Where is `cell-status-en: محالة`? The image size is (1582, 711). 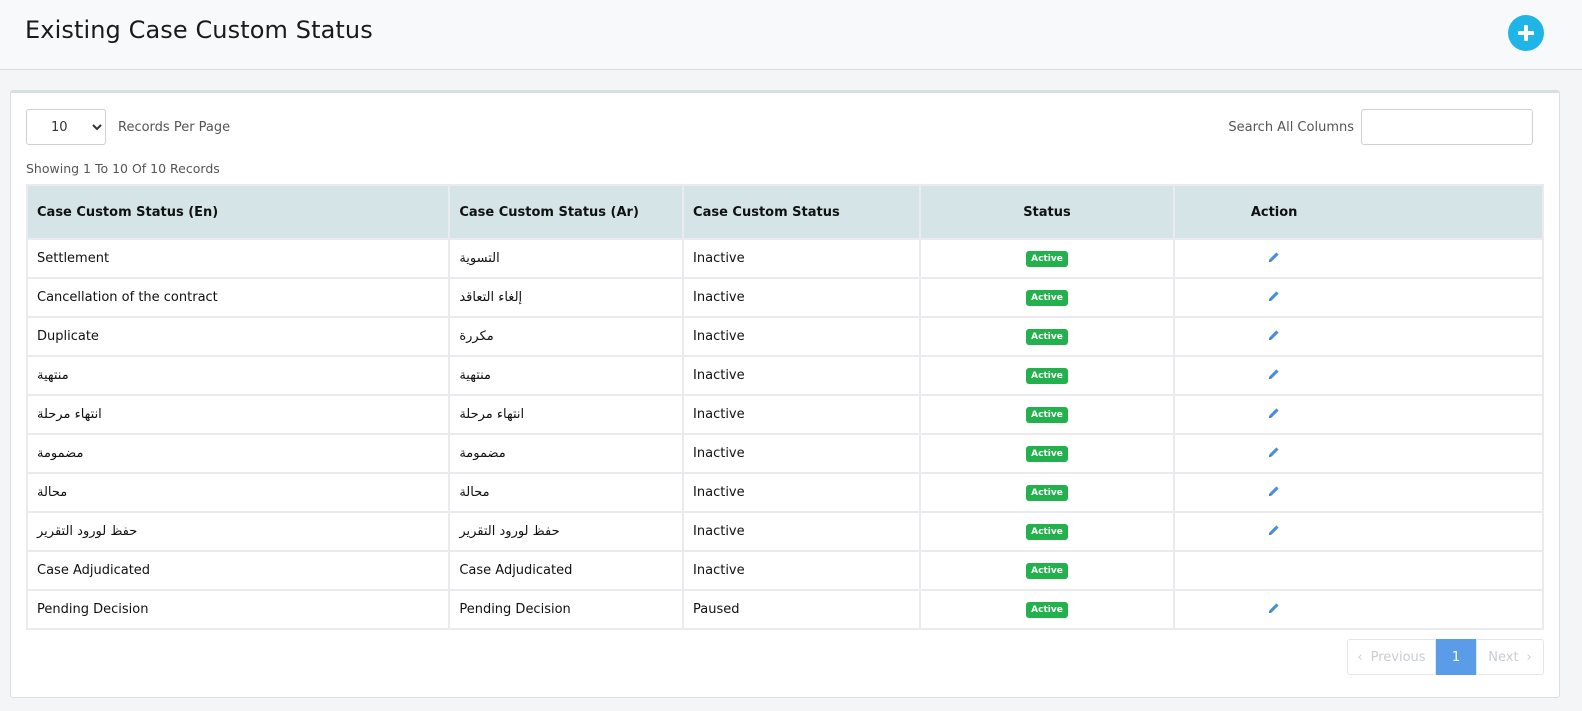 cell-status-en: محالة is located at coordinates (238, 492).